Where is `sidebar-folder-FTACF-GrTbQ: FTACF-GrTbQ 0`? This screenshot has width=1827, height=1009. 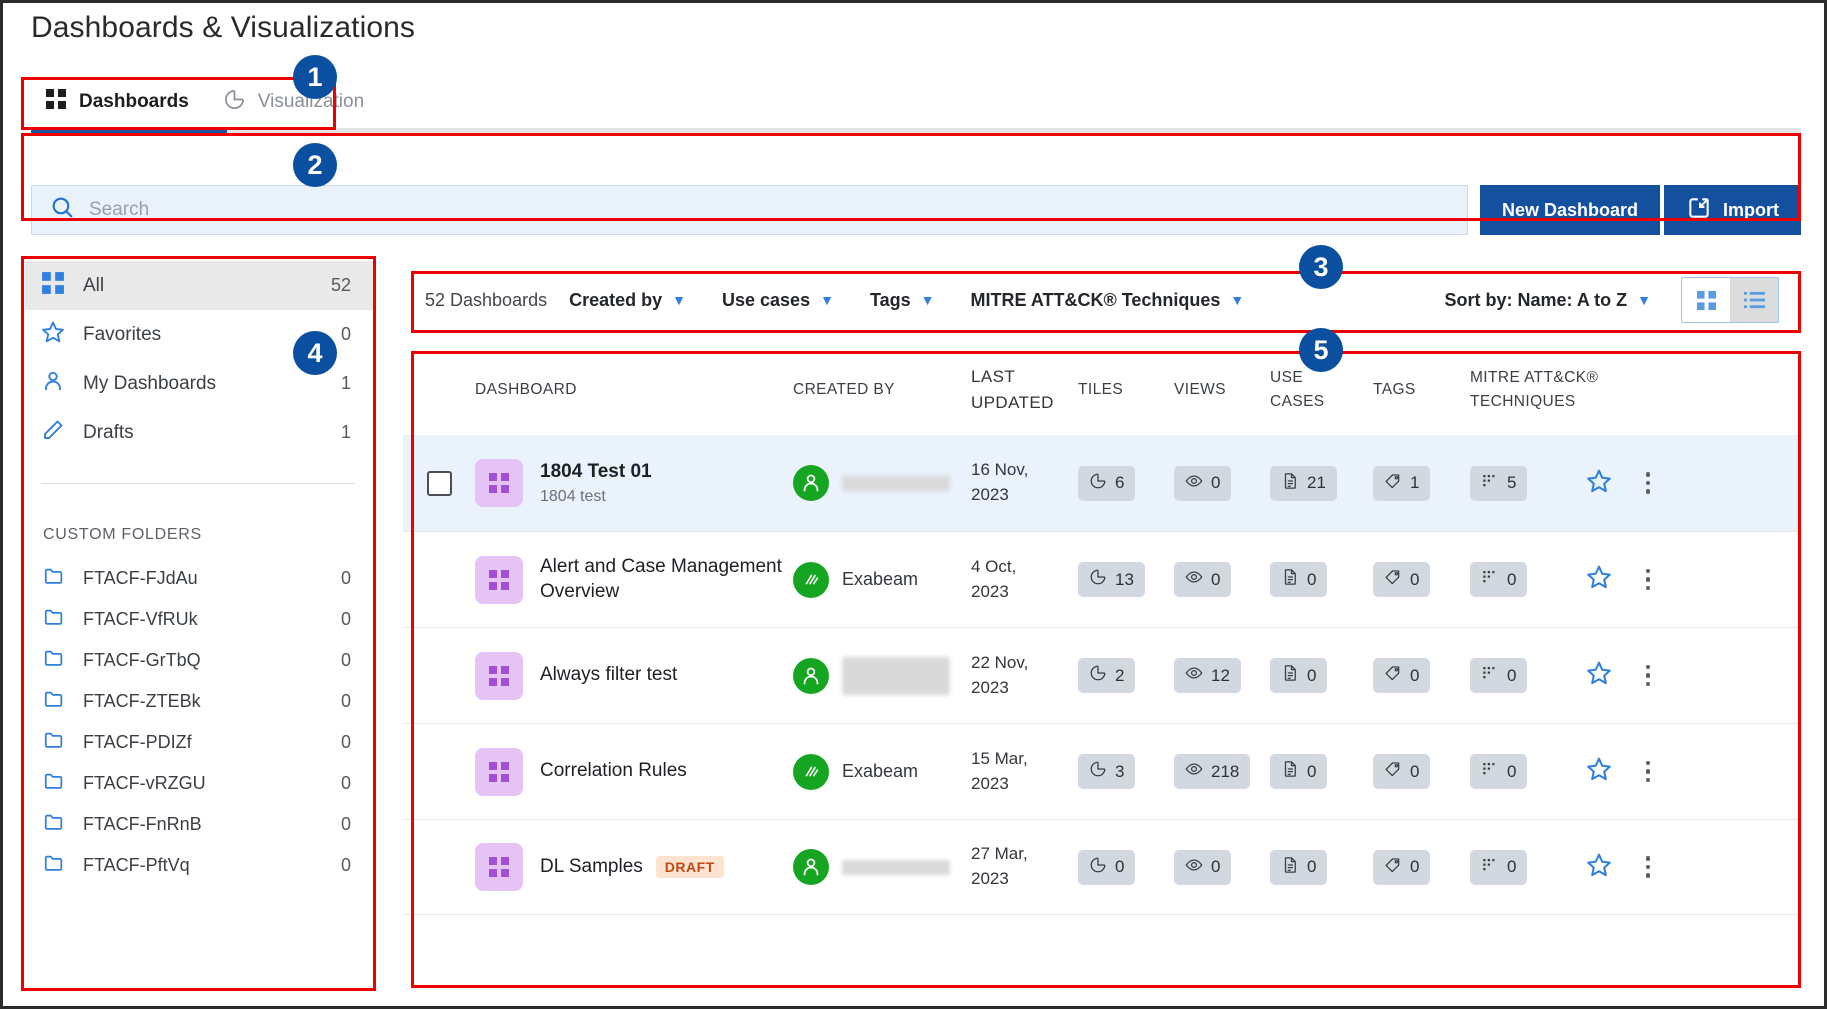
sidebar-folder-FTACF-GrTbQ: FTACF-GrTbQ 0 is located at coordinates (199, 660).